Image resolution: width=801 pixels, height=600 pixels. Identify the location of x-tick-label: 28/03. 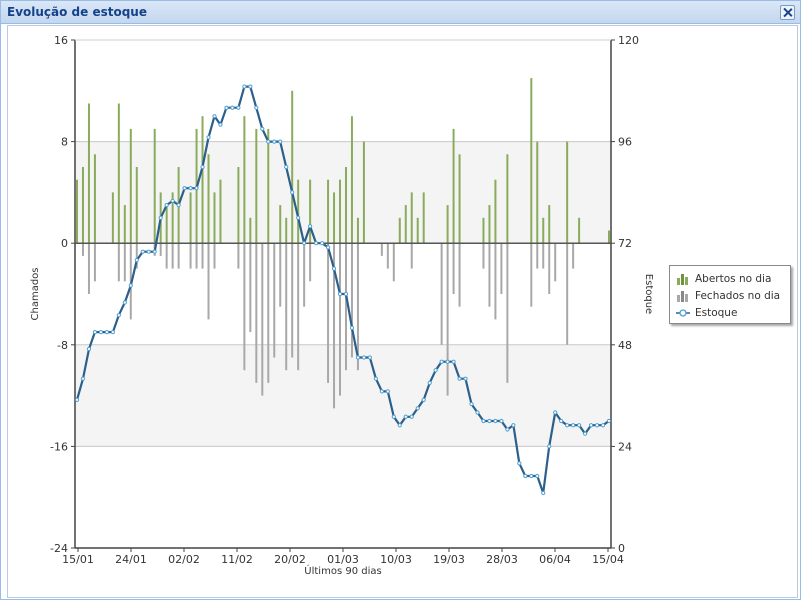
(502, 559).